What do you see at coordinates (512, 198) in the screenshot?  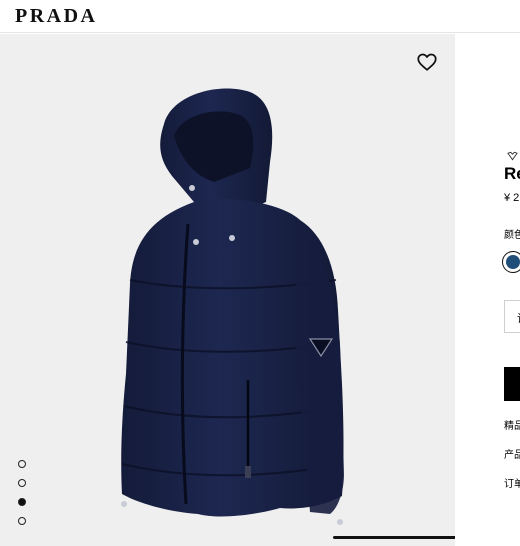 I see `product-price: ¥ 2` at bounding box center [512, 198].